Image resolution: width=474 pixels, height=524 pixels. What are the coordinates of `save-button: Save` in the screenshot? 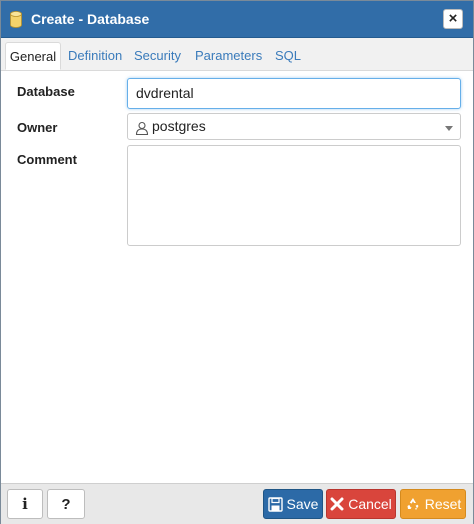 It's located at (293, 504).